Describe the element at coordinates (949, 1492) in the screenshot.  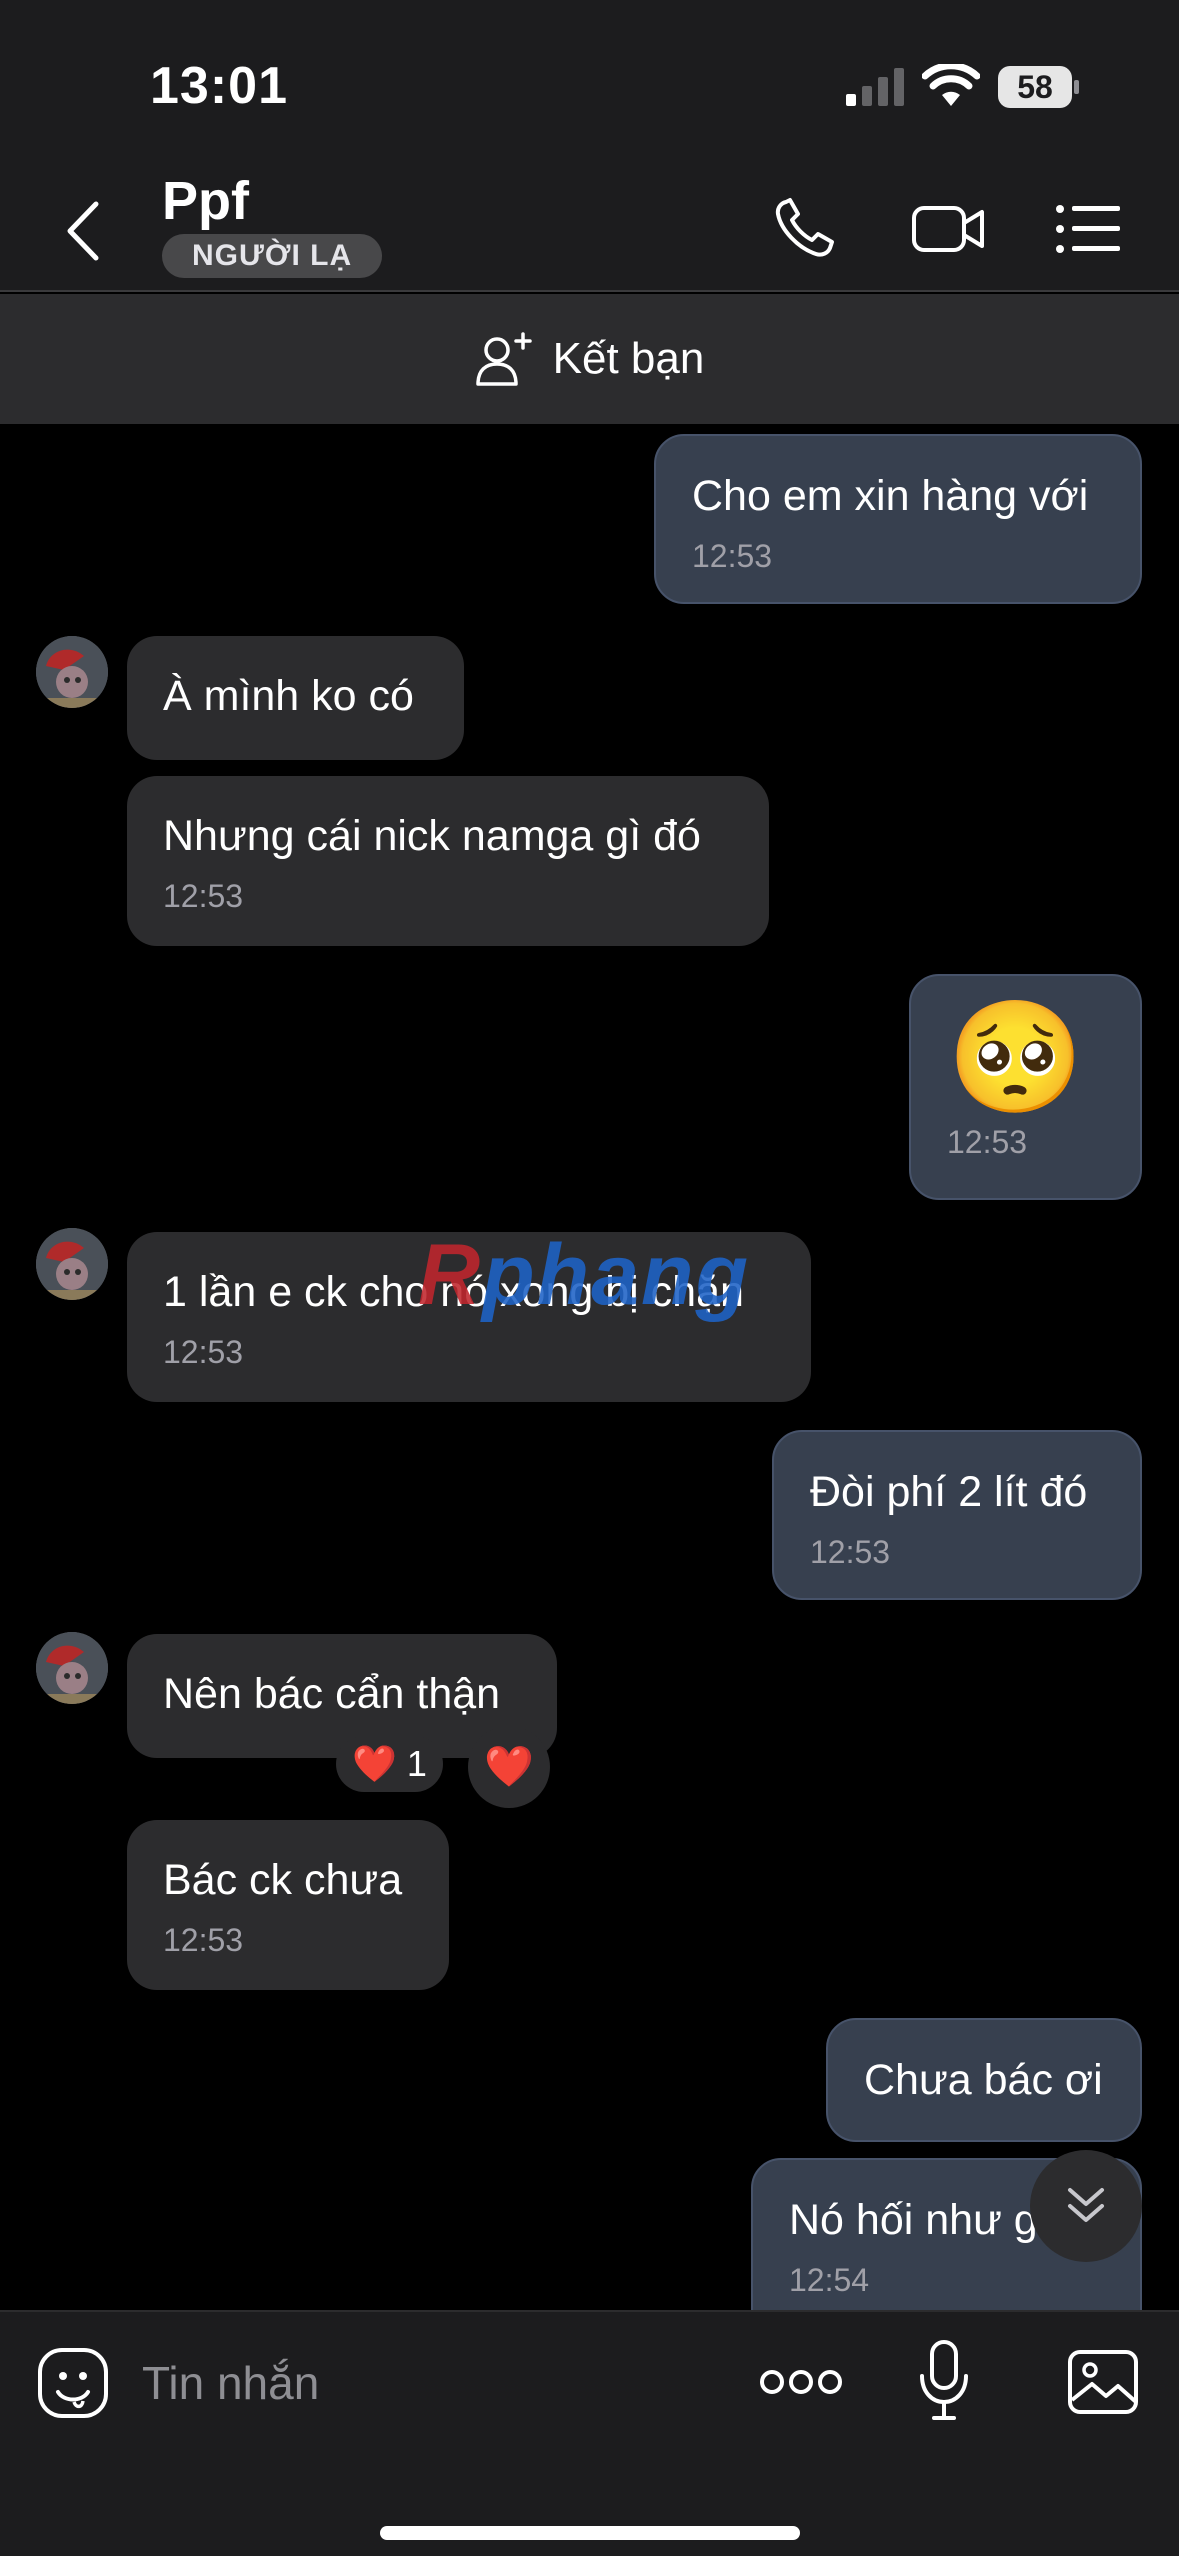
I see `message-text: Đòi phí 2 lít đó` at that location.